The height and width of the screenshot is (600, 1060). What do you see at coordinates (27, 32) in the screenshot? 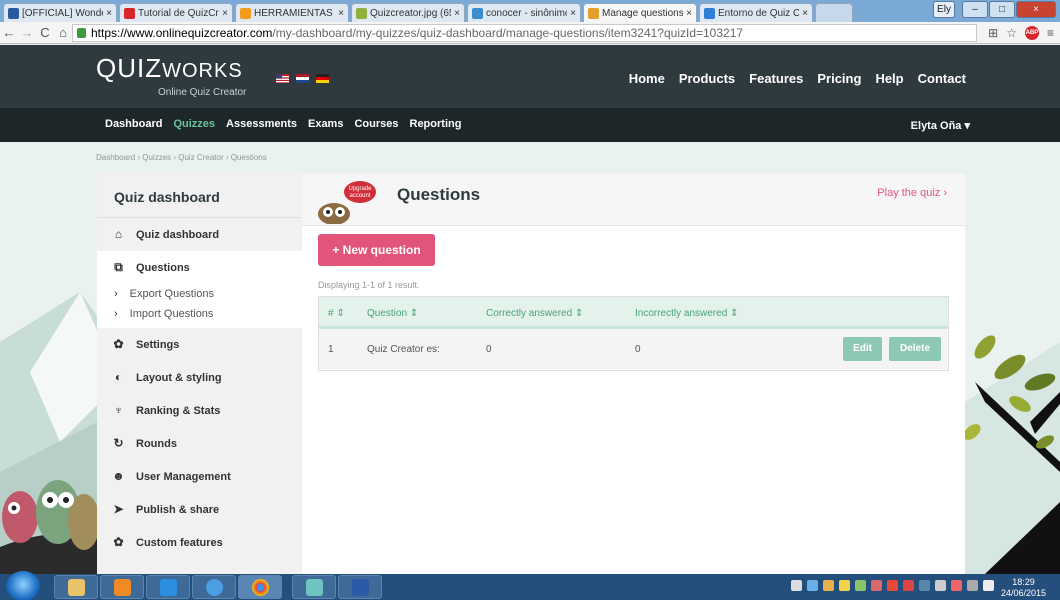
I see `forward-arrow-icon: →` at bounding box center [27, 32].